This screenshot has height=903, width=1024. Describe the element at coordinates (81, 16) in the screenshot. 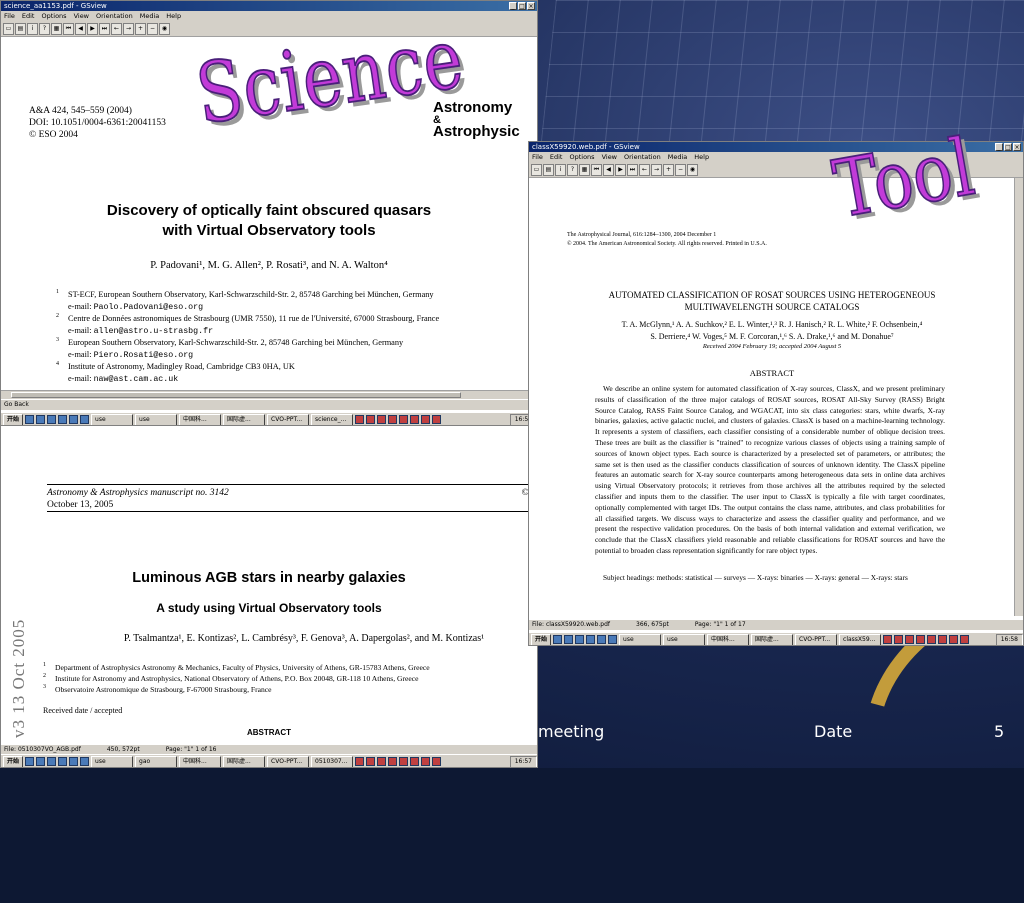

I see `menu-view: View` at that location.